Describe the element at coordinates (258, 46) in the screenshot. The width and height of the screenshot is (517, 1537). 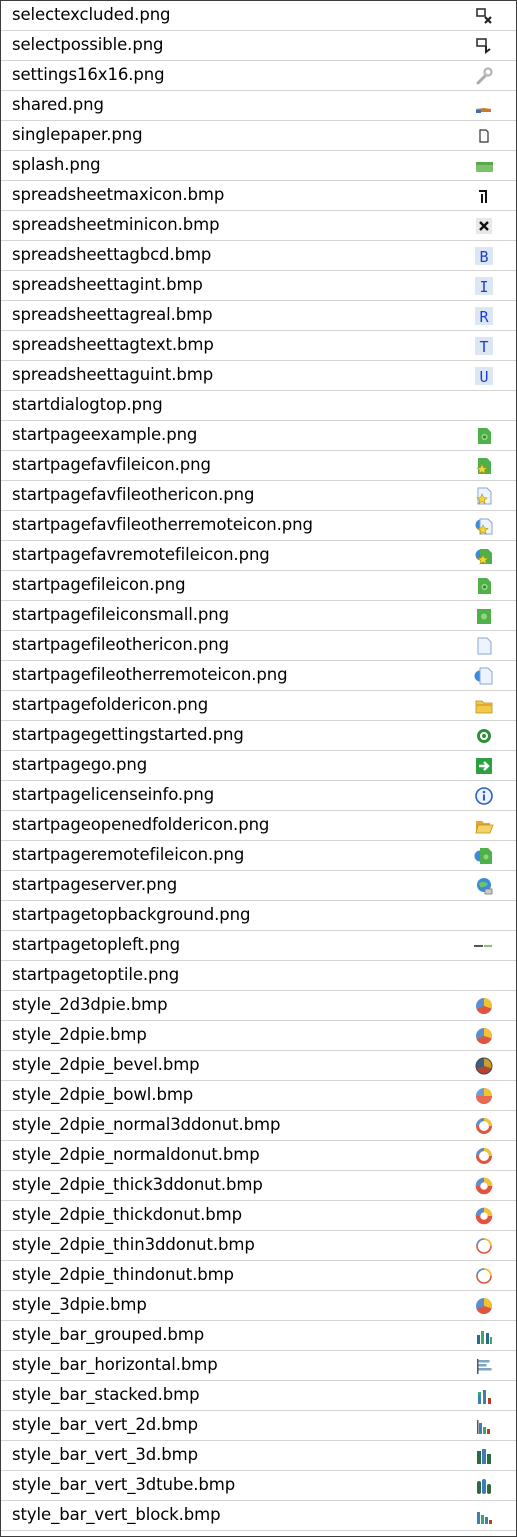
I see `list-item: selectpossible.png` at that location.